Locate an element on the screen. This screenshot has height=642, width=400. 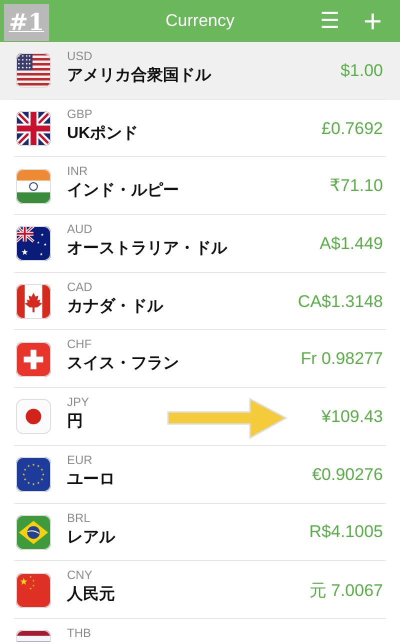
currency-value: 元 7.0067 is located at coordinates (346, 591).